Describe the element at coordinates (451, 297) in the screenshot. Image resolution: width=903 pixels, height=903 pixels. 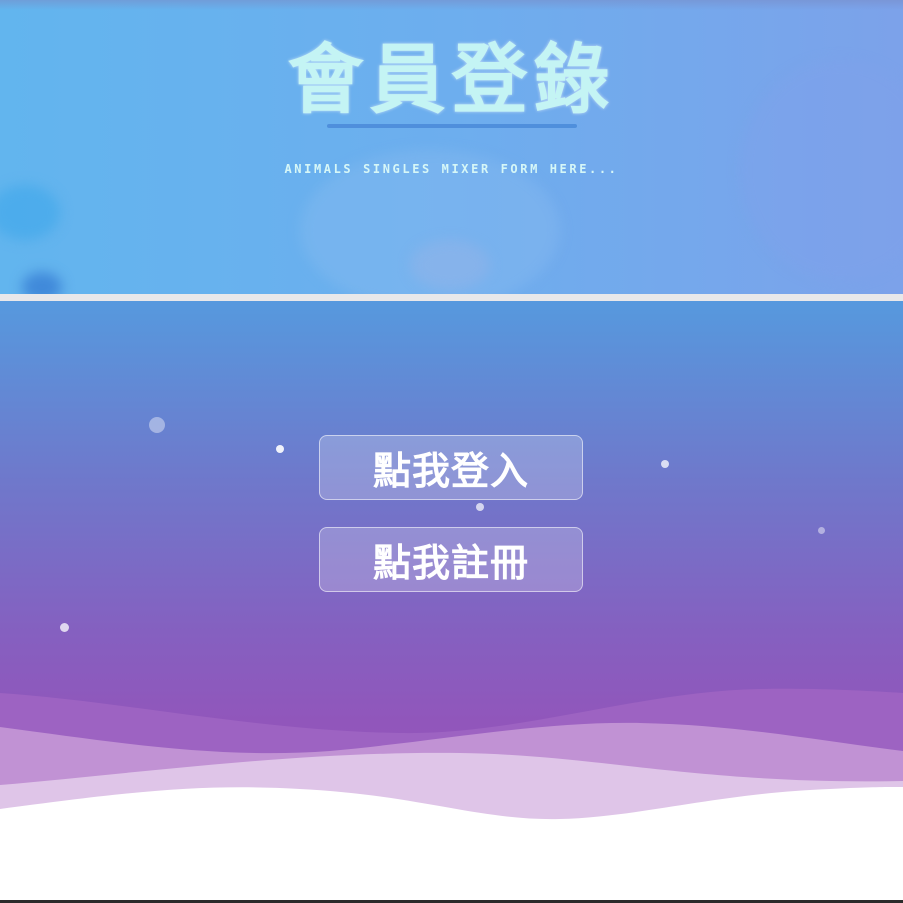
I see `section-separator` at that location.